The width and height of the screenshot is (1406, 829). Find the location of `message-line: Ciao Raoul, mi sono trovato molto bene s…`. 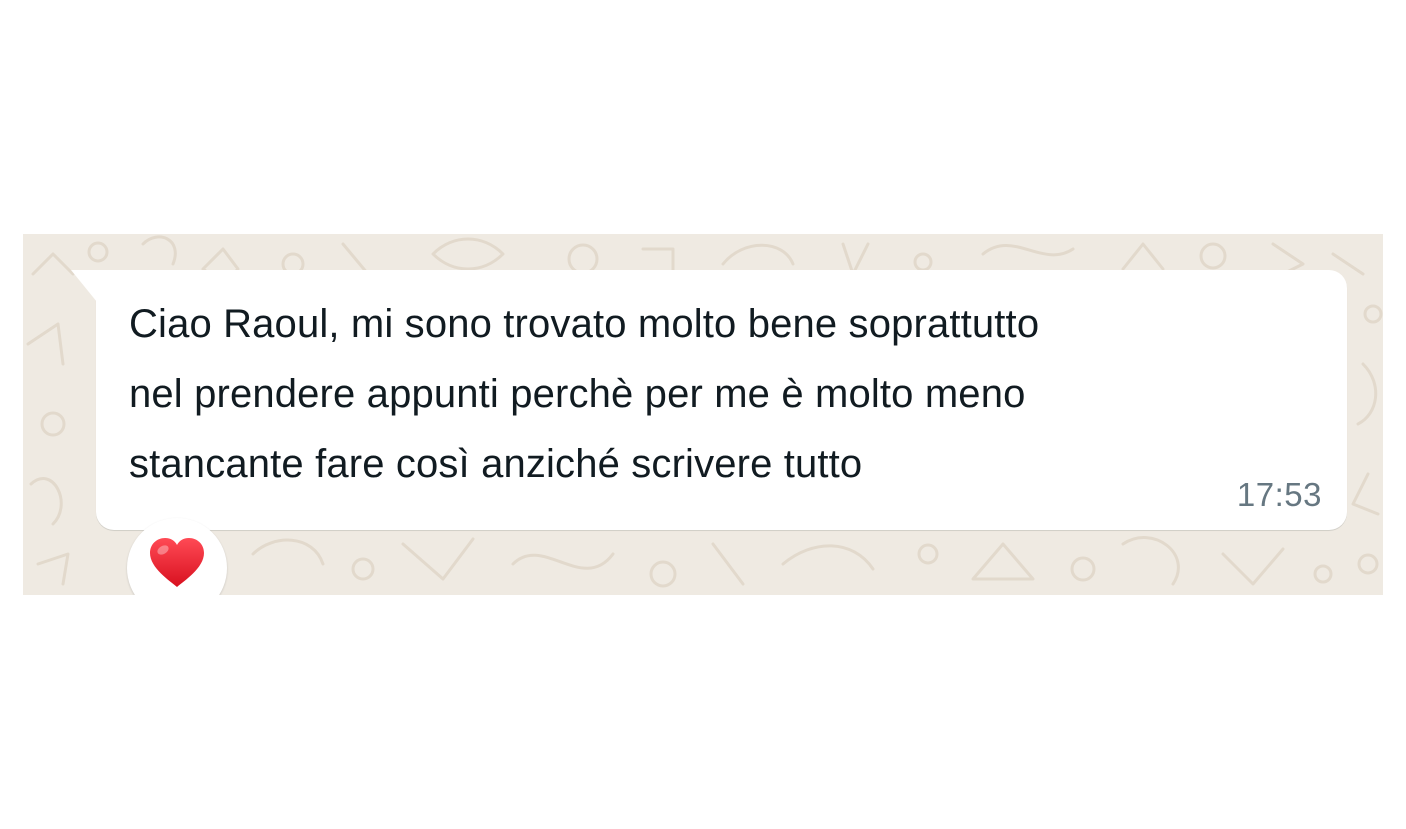

message-line: Ciao Raoul, mi sono trovato molto bene s… is located at coordinates (584, 324).